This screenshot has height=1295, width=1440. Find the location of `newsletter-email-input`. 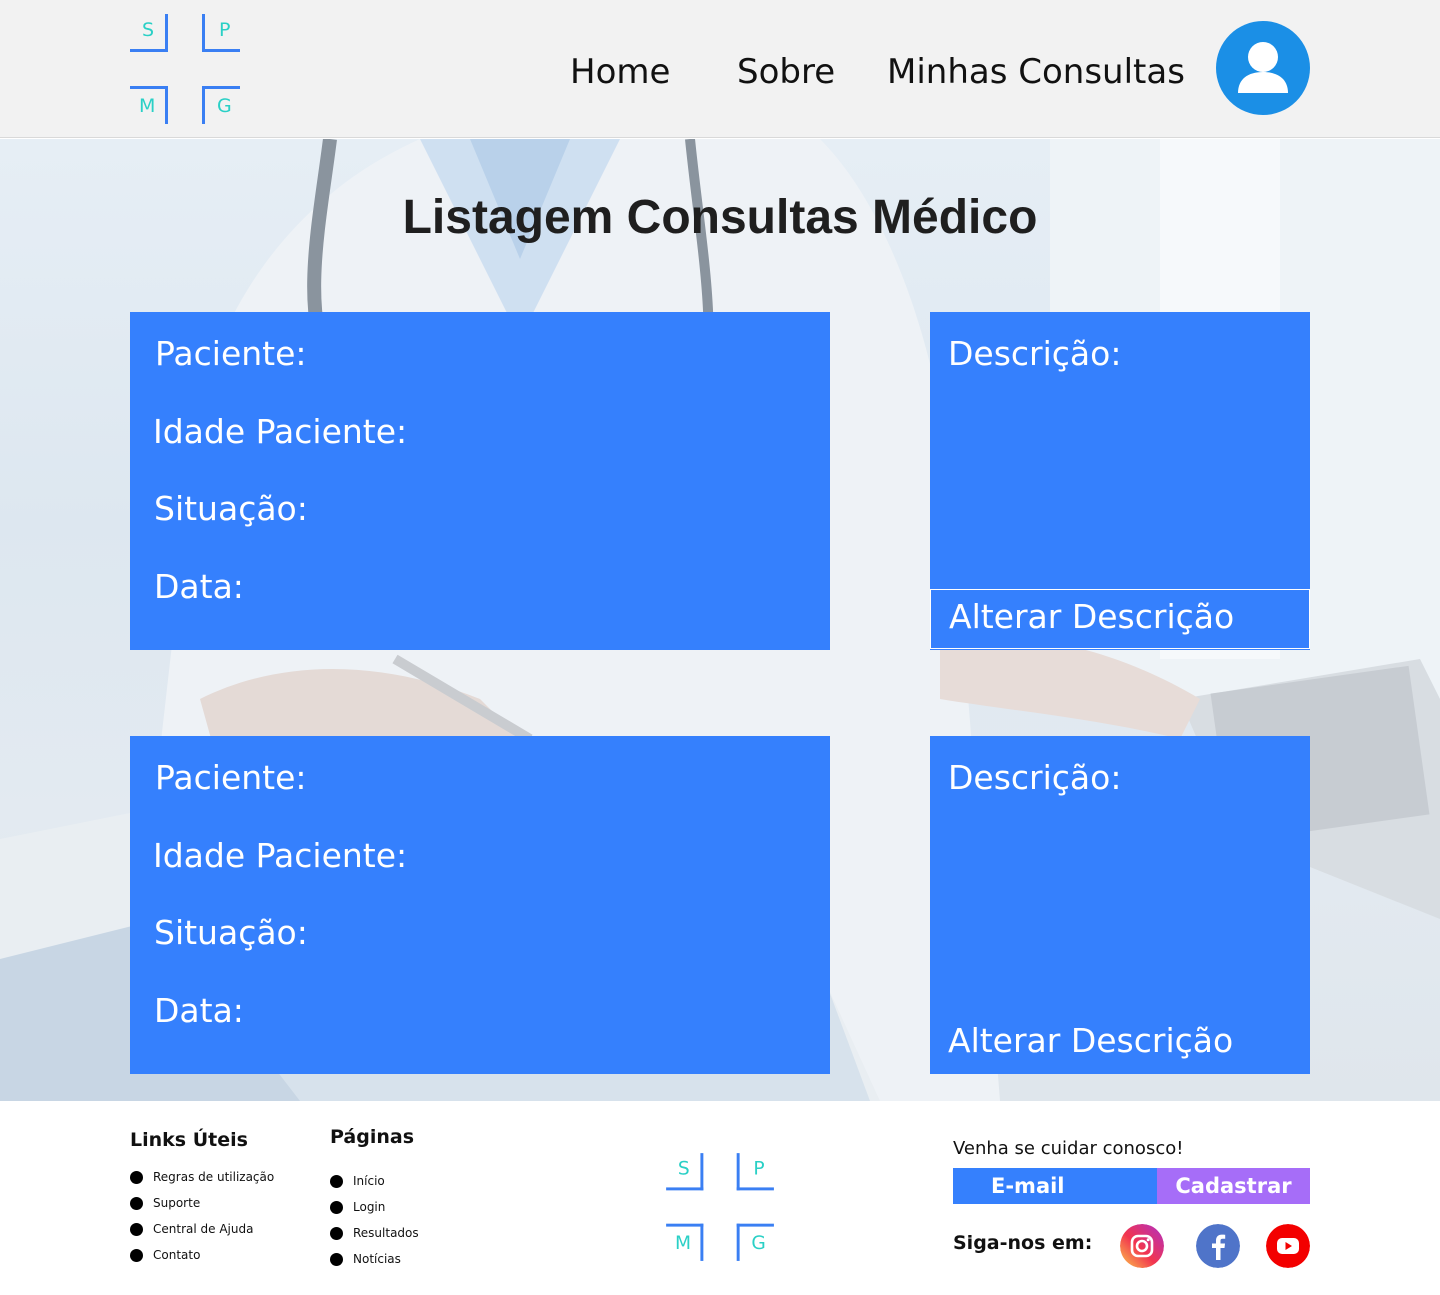

newsletter-email-input is located at coordinates (1055, 1186).